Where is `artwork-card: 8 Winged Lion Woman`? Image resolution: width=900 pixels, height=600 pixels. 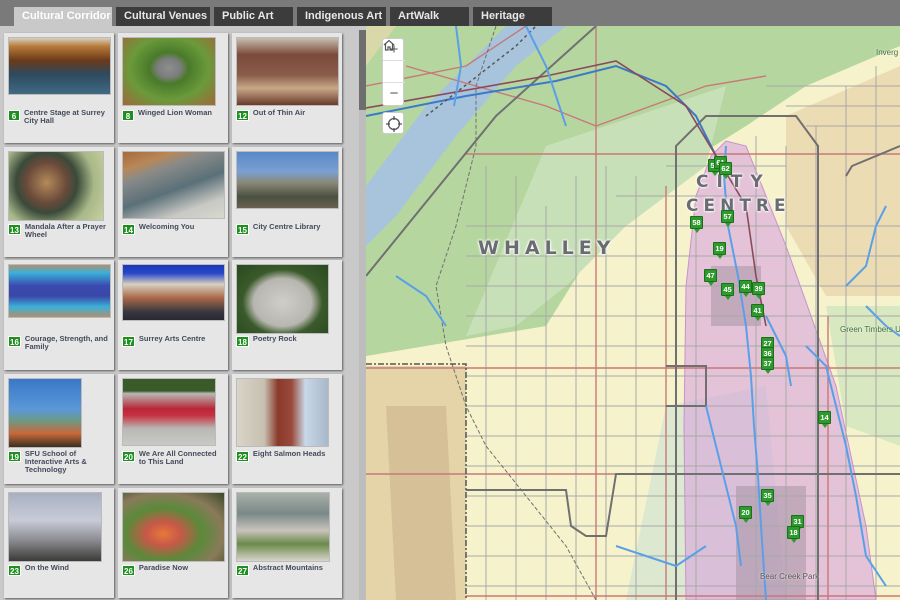 artwork-card: 8 Winged Lion Woman is located at coordinates (173, 88).